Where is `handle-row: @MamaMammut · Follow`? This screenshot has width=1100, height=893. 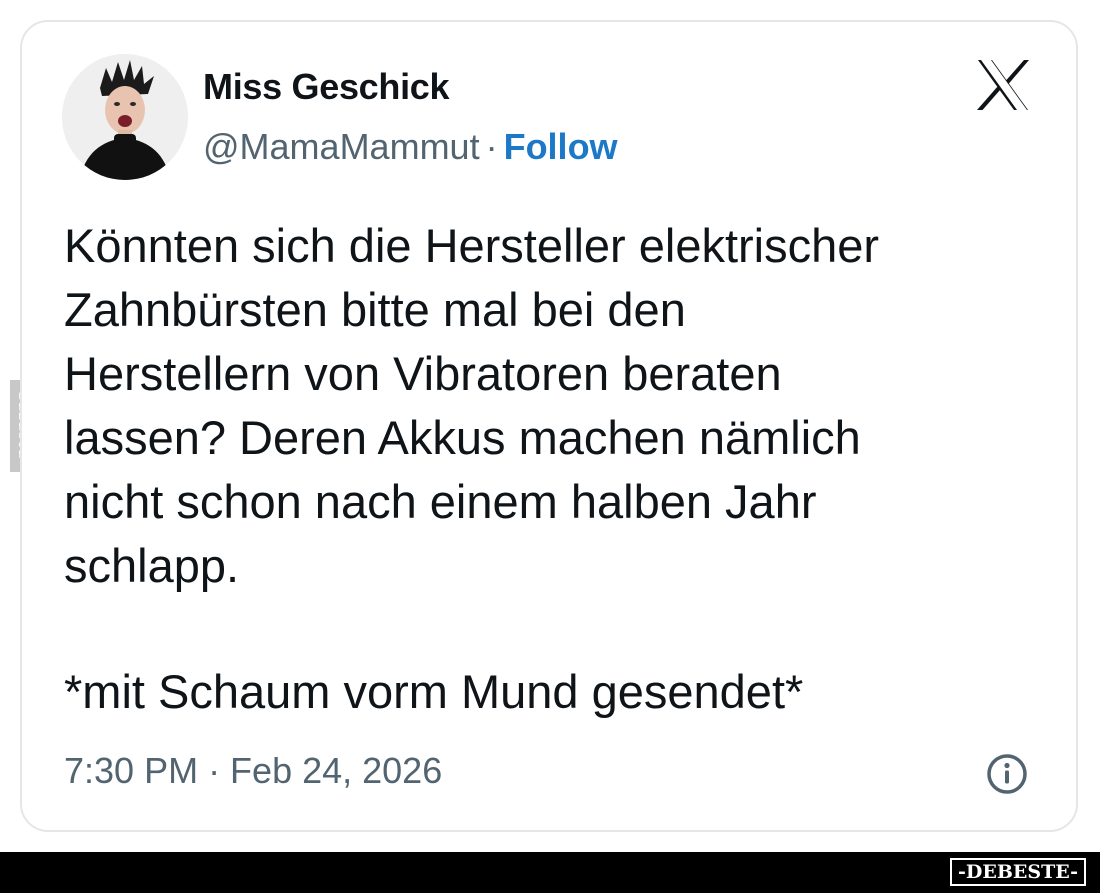
handle-row: @MamaMammut · Follow is located at coordinates (410, 147).